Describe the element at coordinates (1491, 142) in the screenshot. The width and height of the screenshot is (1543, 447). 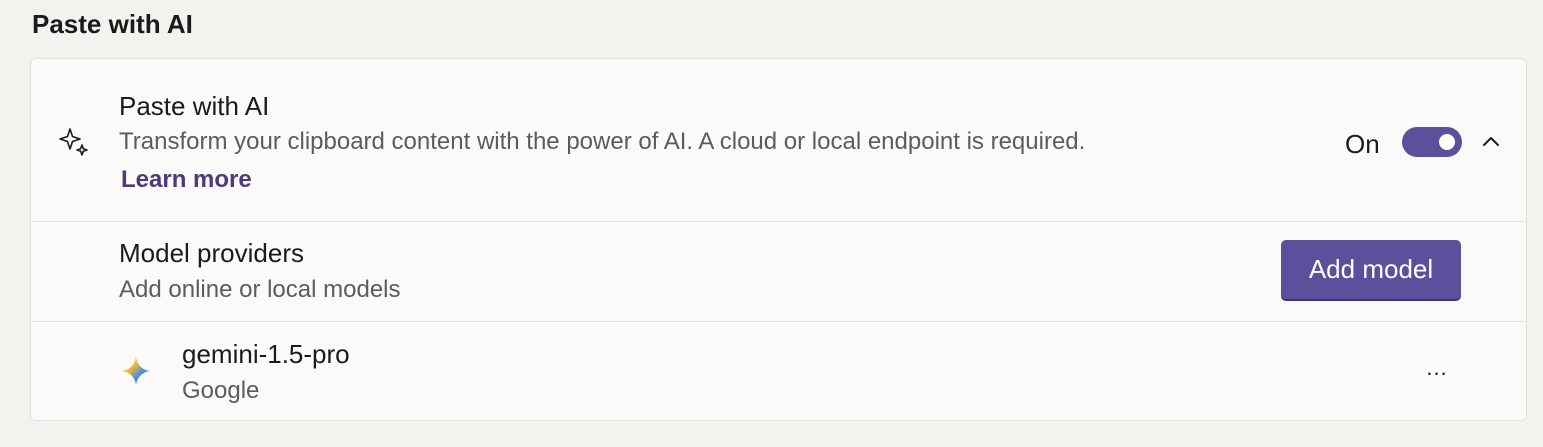
I see `chevron-up-icon` at that location.